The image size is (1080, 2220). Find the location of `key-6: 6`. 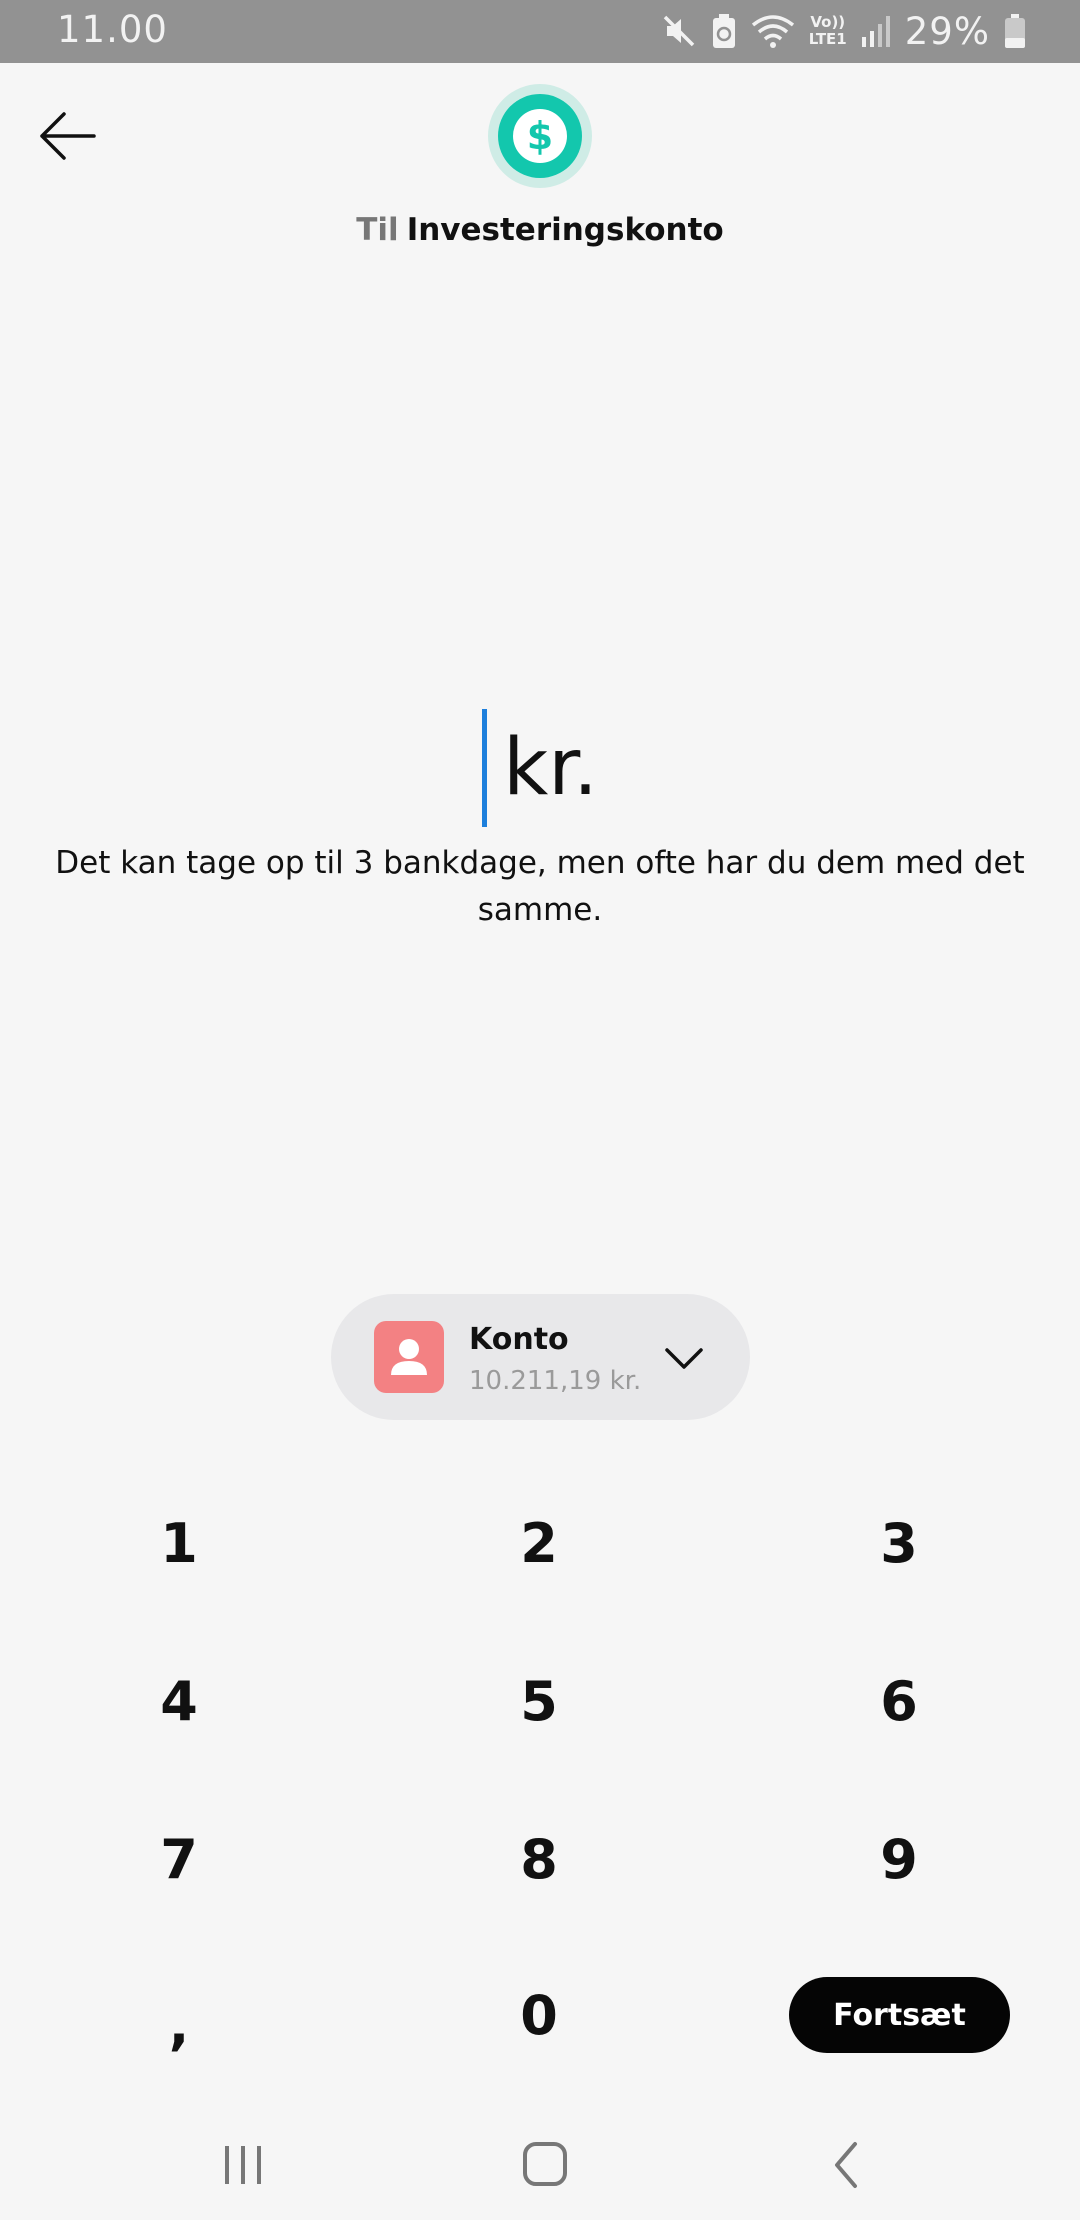

key-6: 6 is located at coordinates (899, 1701).